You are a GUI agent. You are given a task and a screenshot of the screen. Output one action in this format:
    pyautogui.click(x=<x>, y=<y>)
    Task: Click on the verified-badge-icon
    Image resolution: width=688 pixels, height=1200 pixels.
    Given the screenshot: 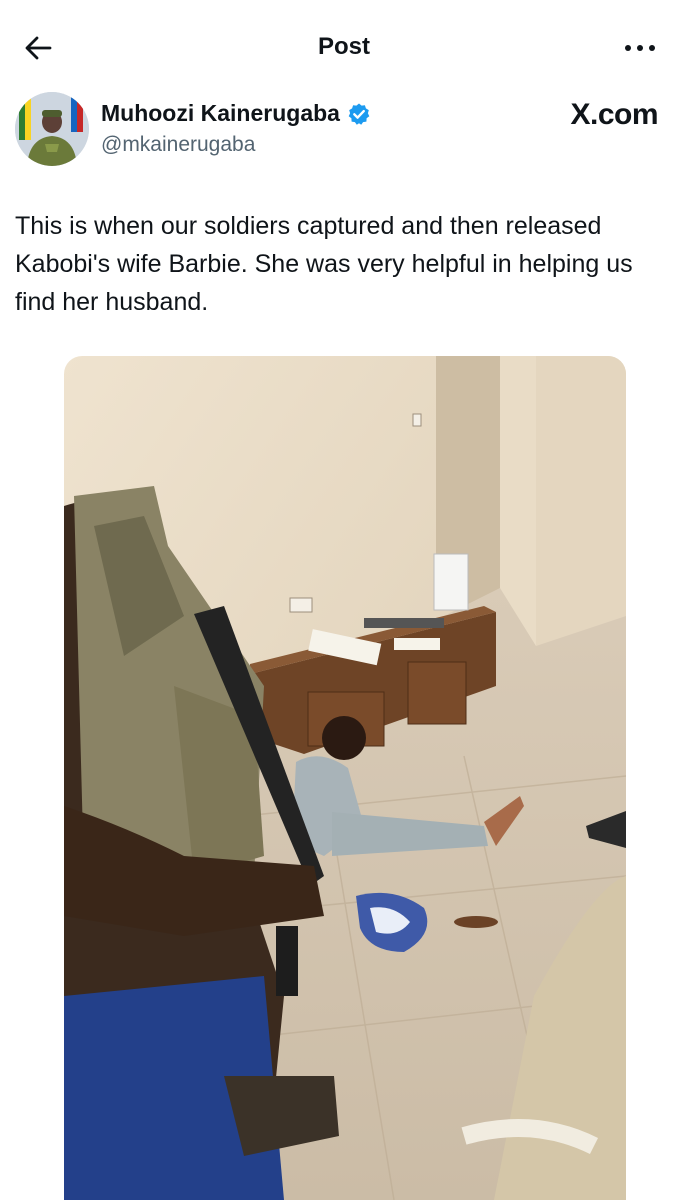 What is the action you would take?
    pyautogui.click(x=359, y=114)
    